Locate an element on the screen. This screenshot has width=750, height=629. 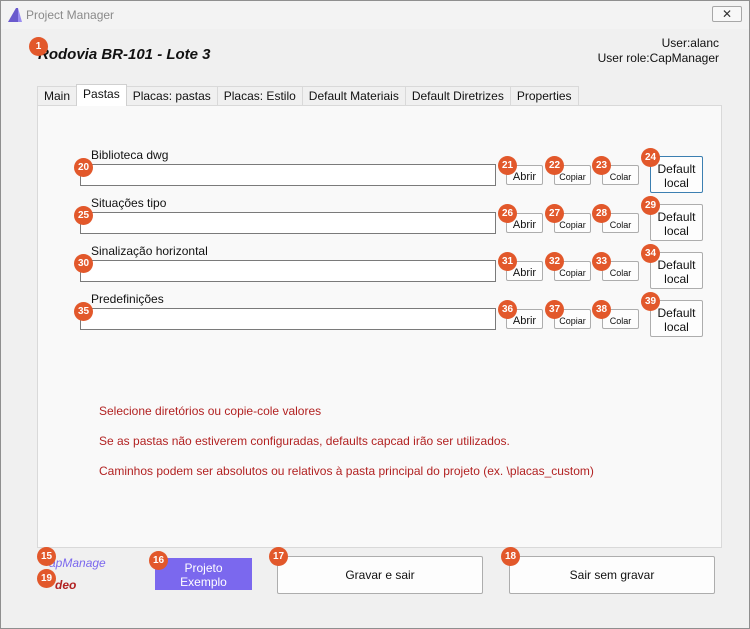
annotation-badge-18: 18 is located at coordinates (510, 556).